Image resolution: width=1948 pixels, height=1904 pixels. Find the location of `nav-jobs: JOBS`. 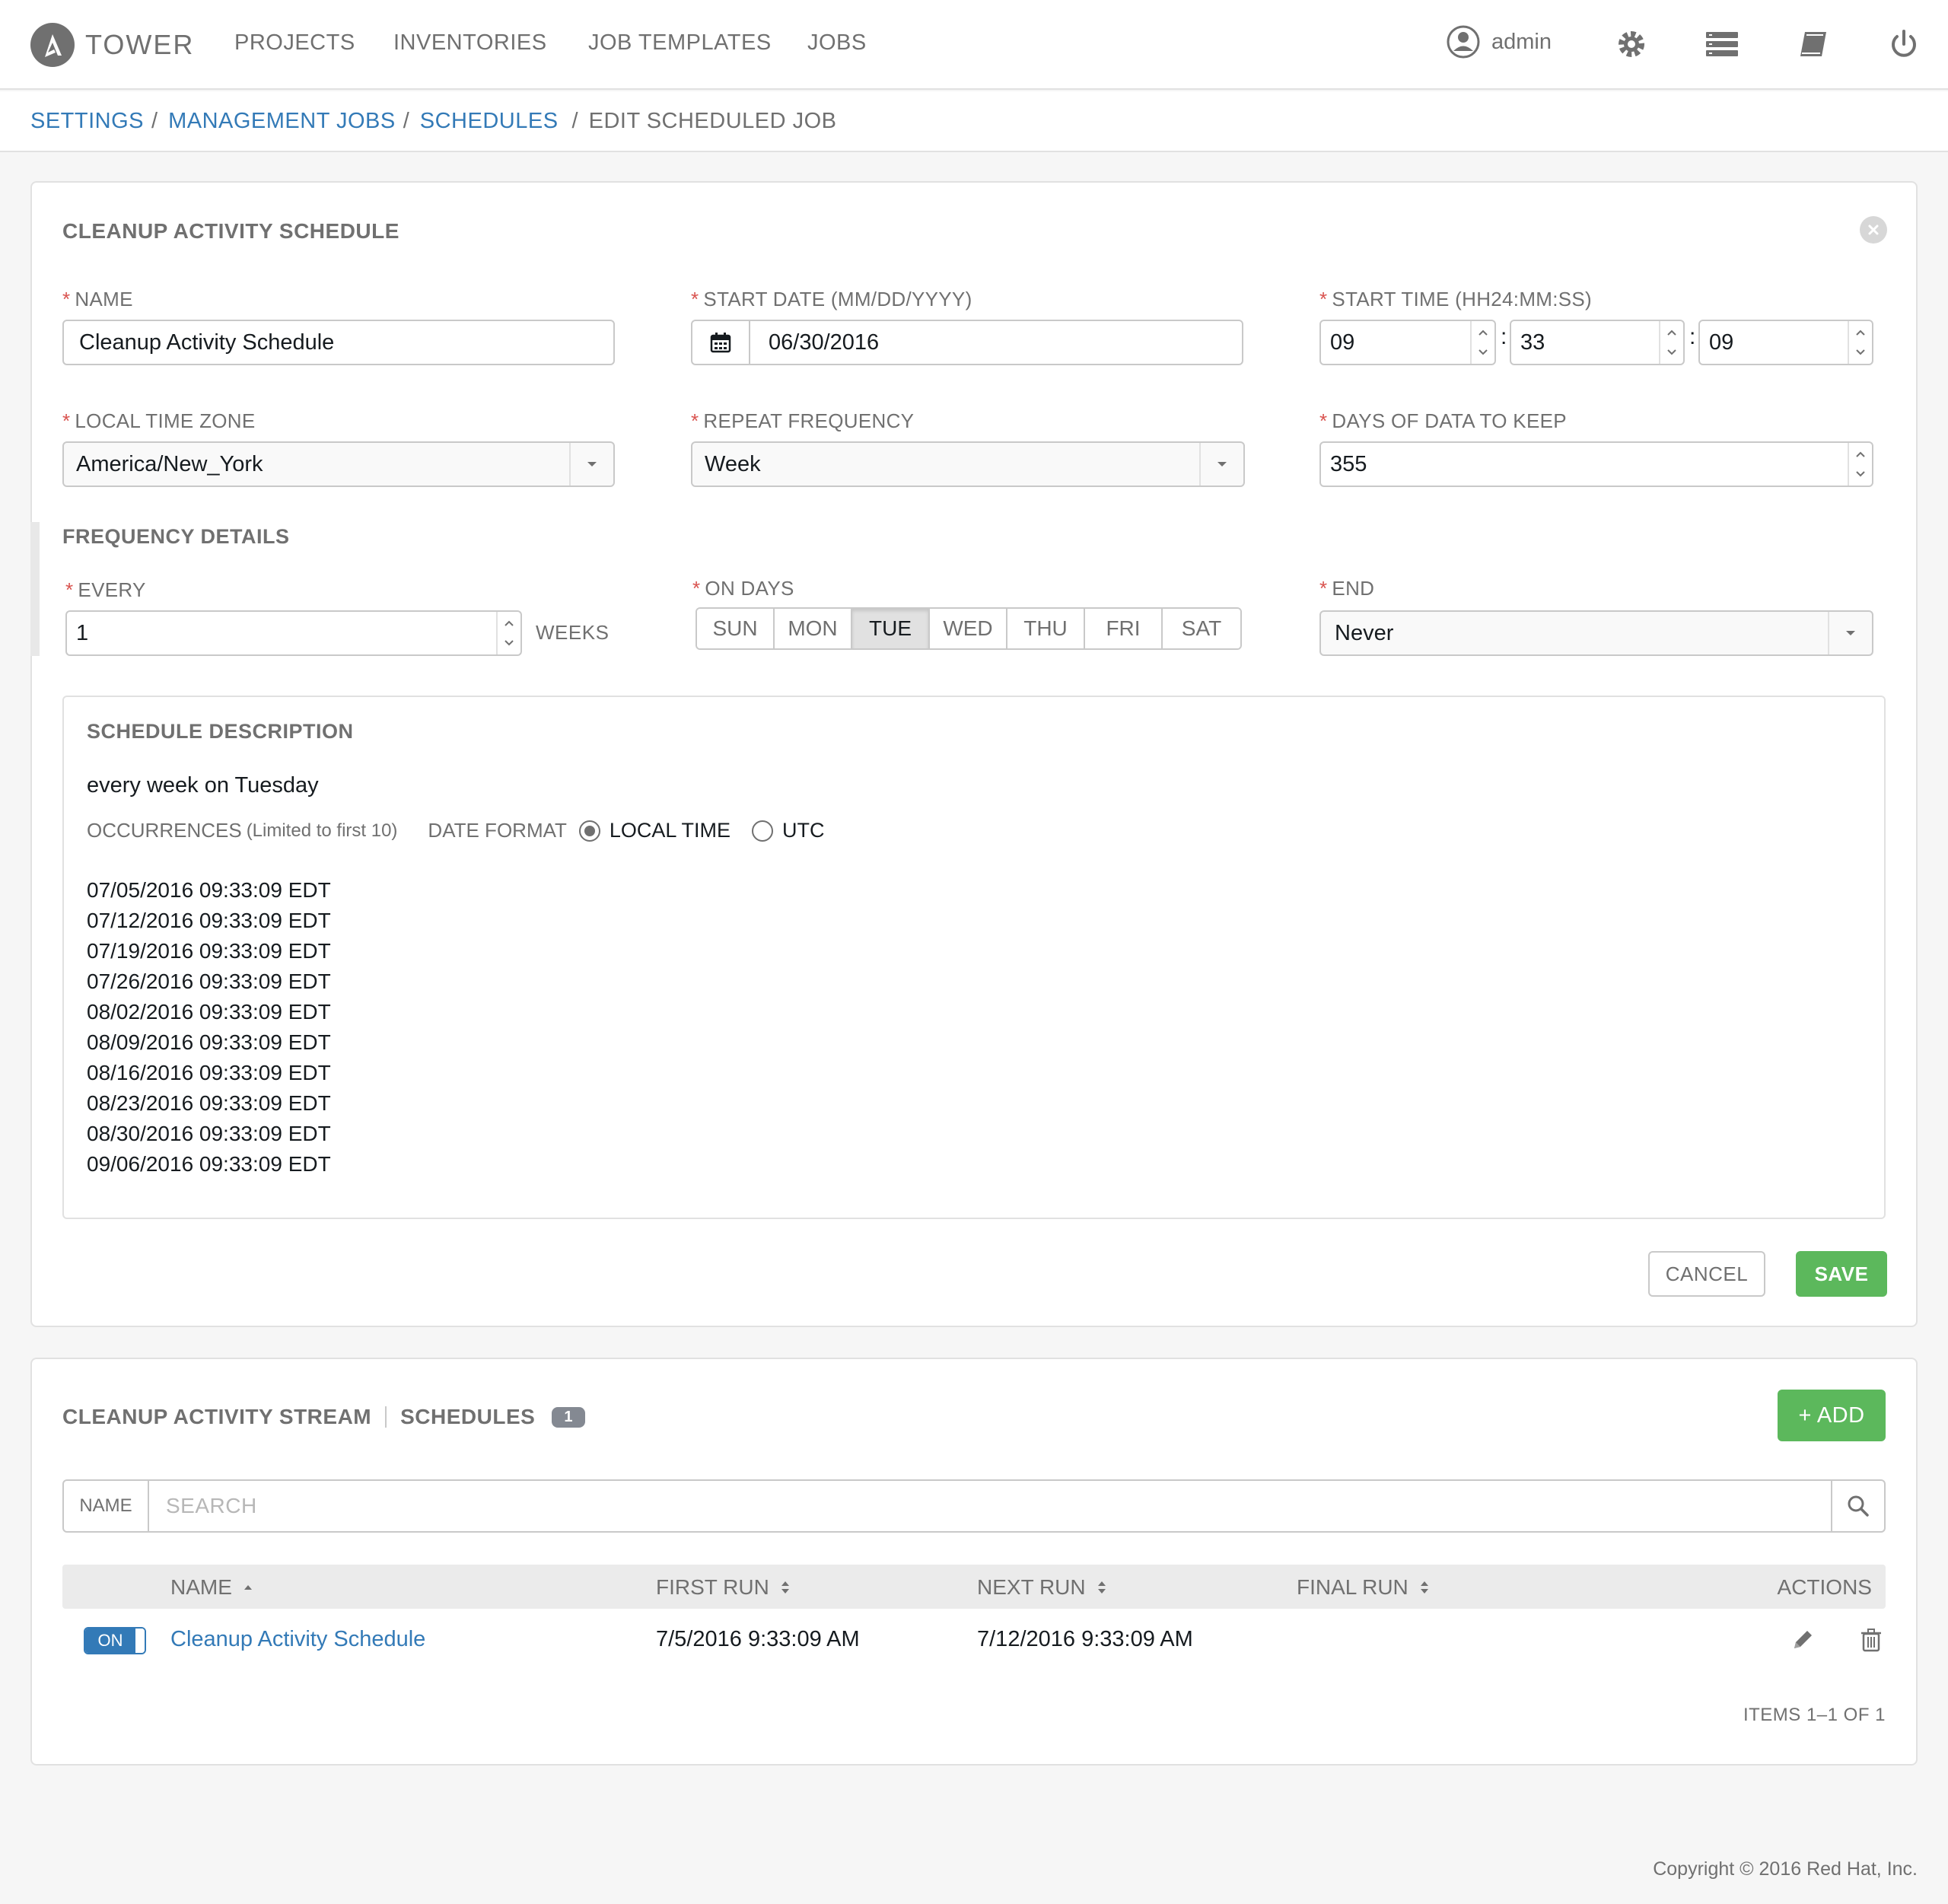

nav-jobs: JOBS is located at coordinates (837, 43).